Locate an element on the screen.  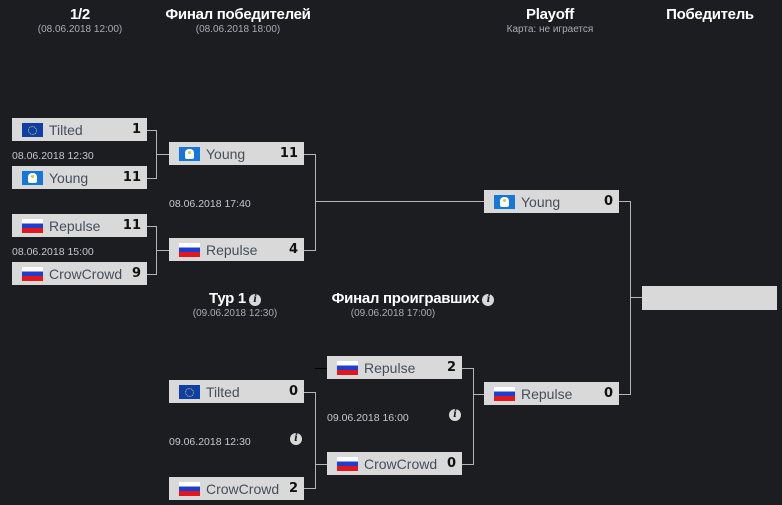
match-time: 08.06.2018 15:00 is located at coordinates (53, 252).